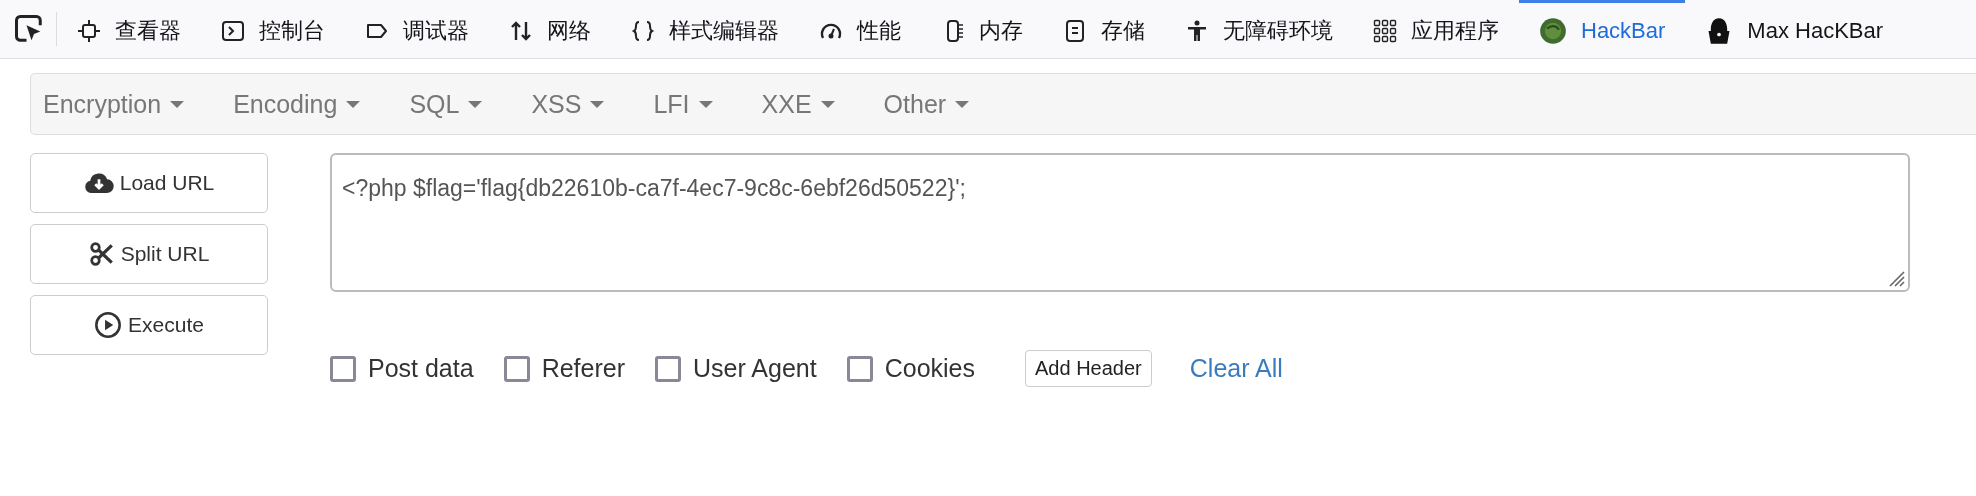 Image resolution: width=1976 pixels, height=496 pixels. Describe the element at coordinates (1436, 29) in the screenshot. I see `devtools-tab: 应用程序` at that location.